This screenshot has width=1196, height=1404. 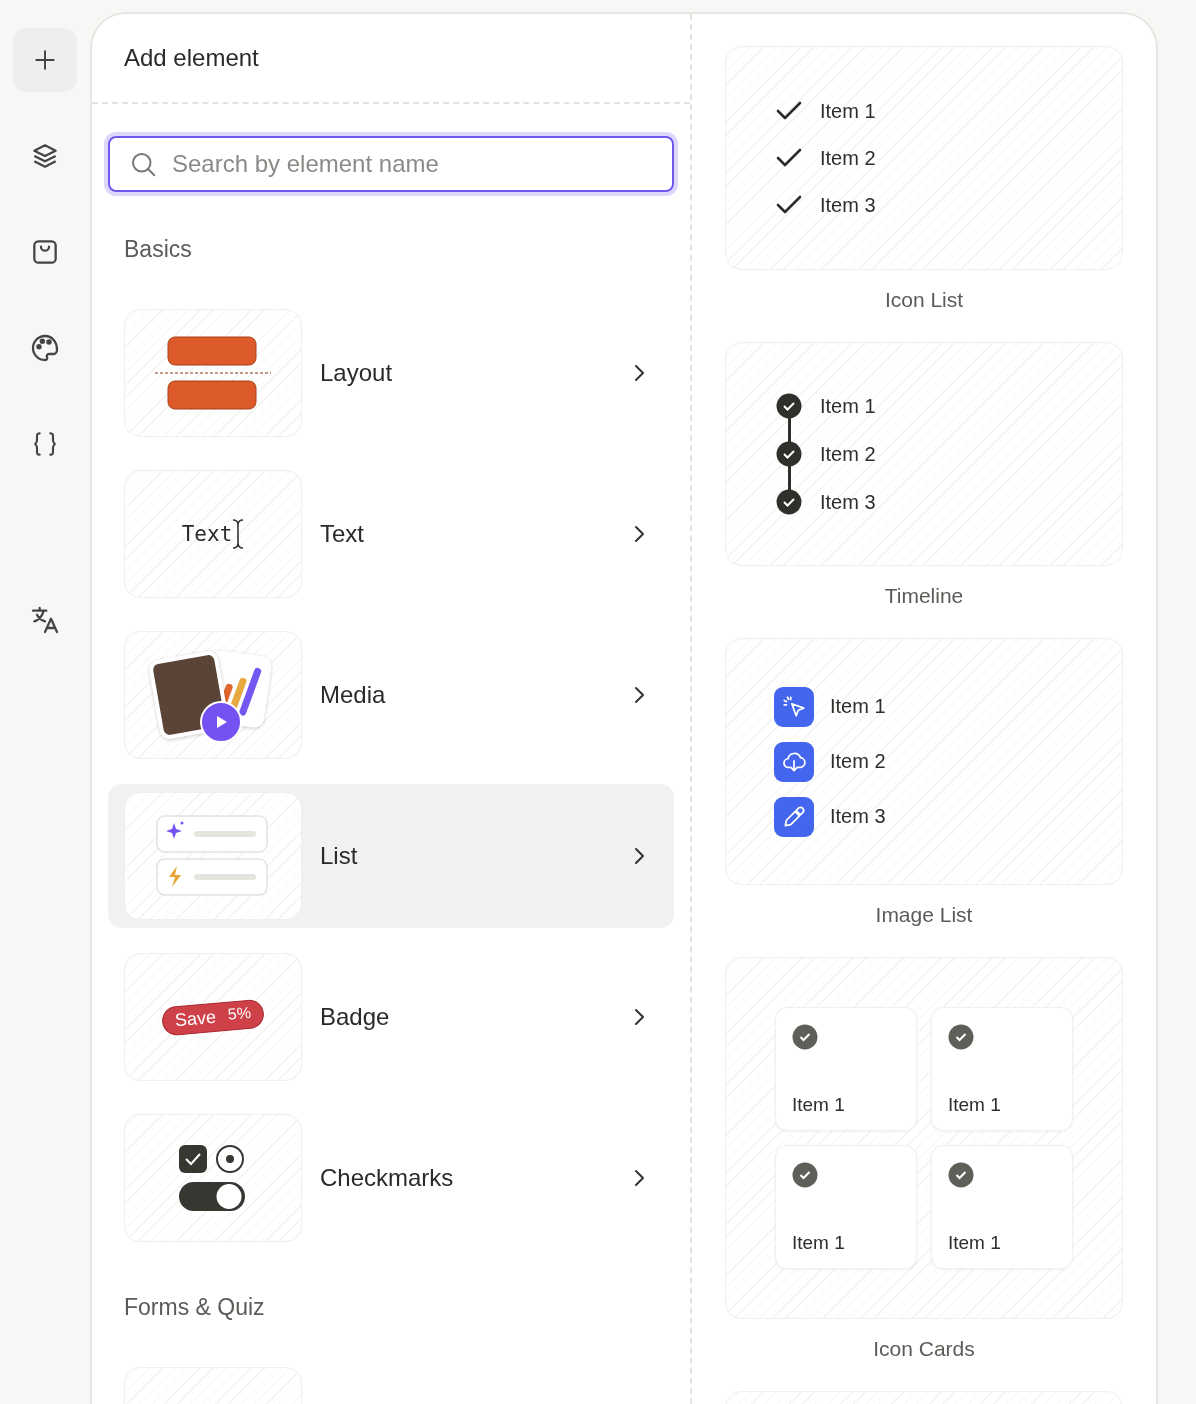 What do you see at coordinates (391, 373) in the screenshot?
I see `element-list-item: Layout` at bounding box center [391, 373].